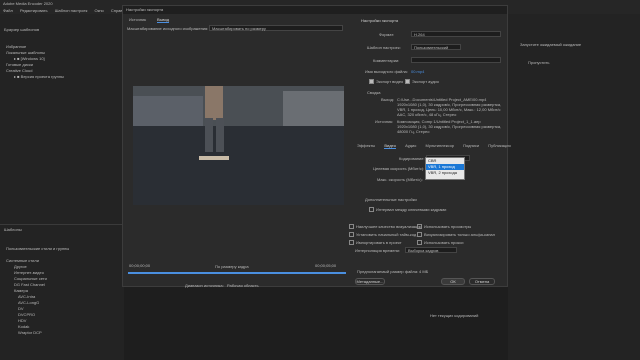 This screenshot has width=640, height=360. I want to click on export-settings-header: Настройки экспорта, so click(380, 20).